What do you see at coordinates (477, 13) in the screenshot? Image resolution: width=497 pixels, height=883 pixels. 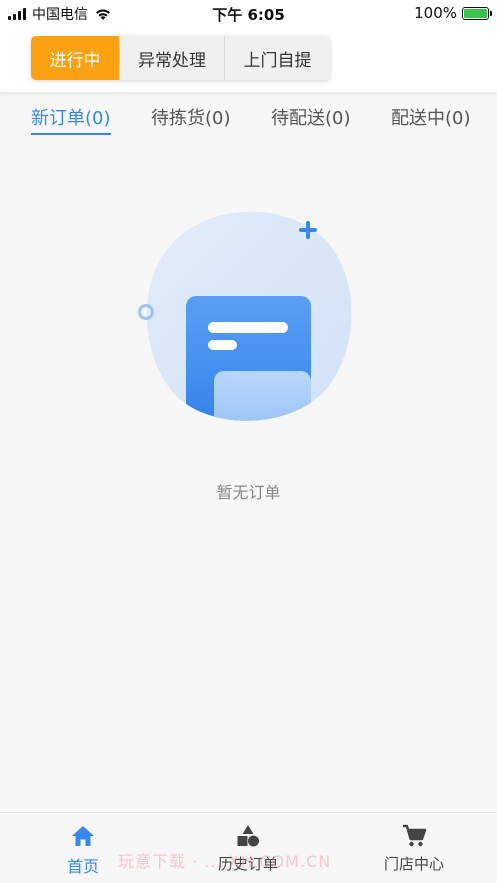 I see `battery-icon` at bounding box center [477, 13].